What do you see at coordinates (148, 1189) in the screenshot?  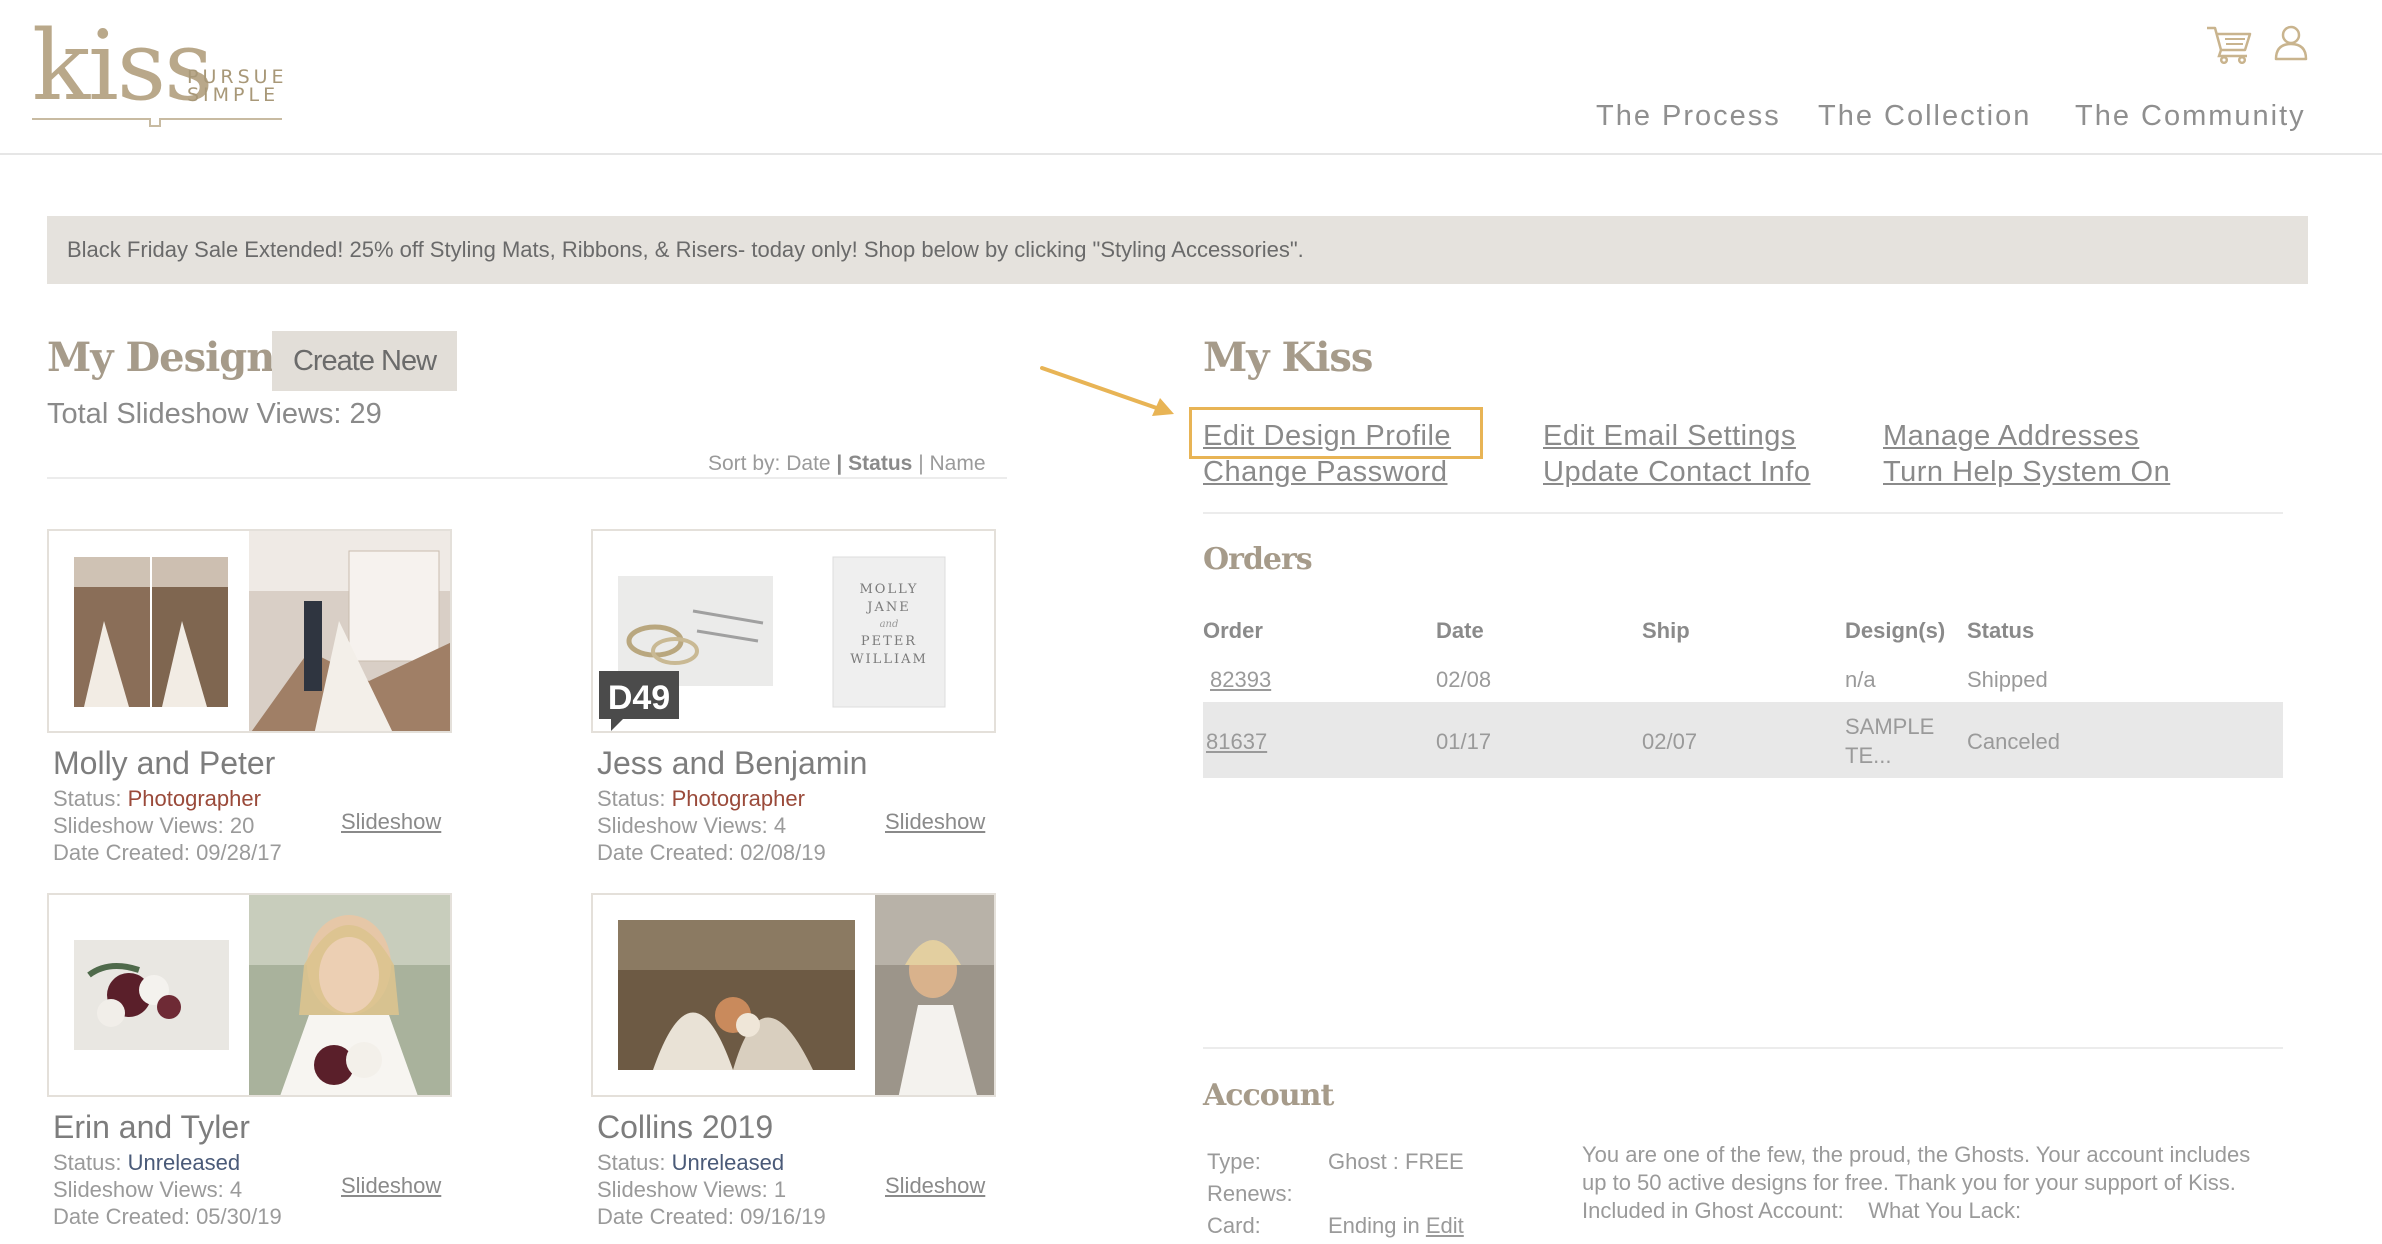 I see `design-views: Slideshow Views: 4` at bounding box center [148, 1189].